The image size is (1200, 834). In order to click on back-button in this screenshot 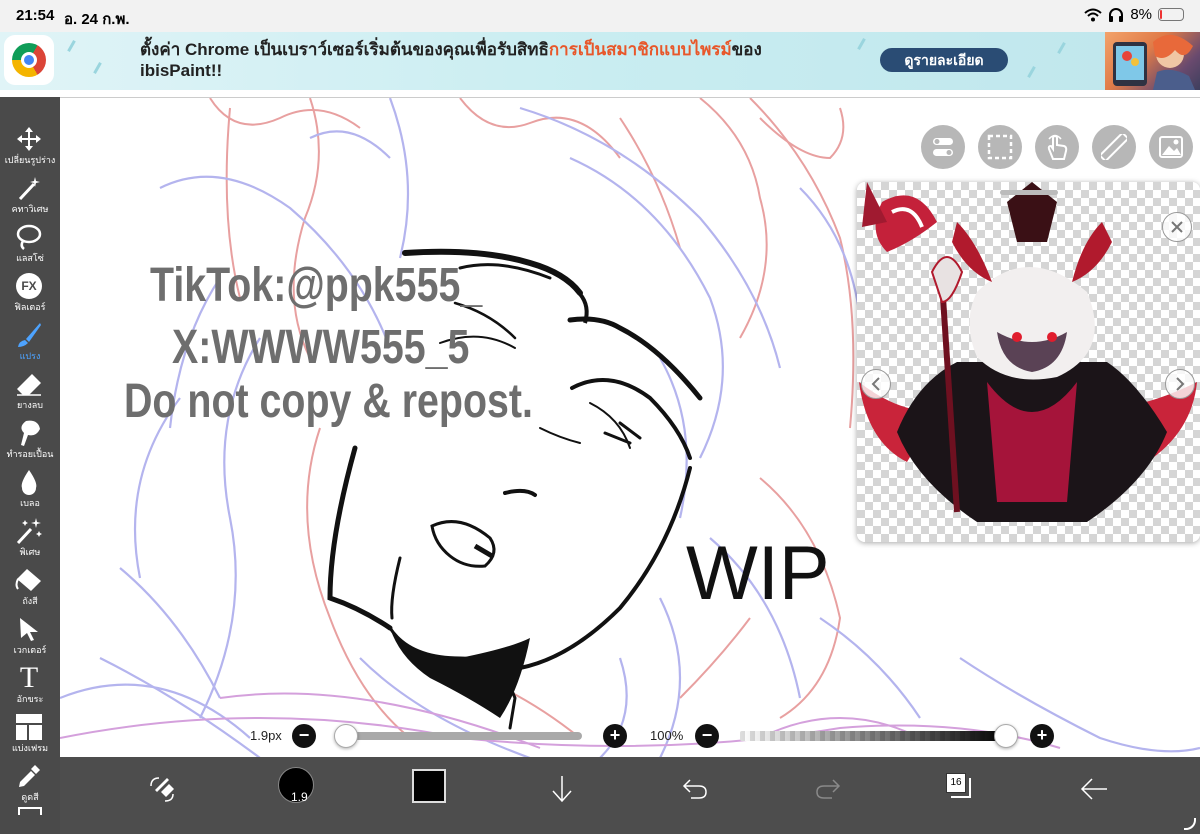, I will do `click(1094, 789)`.